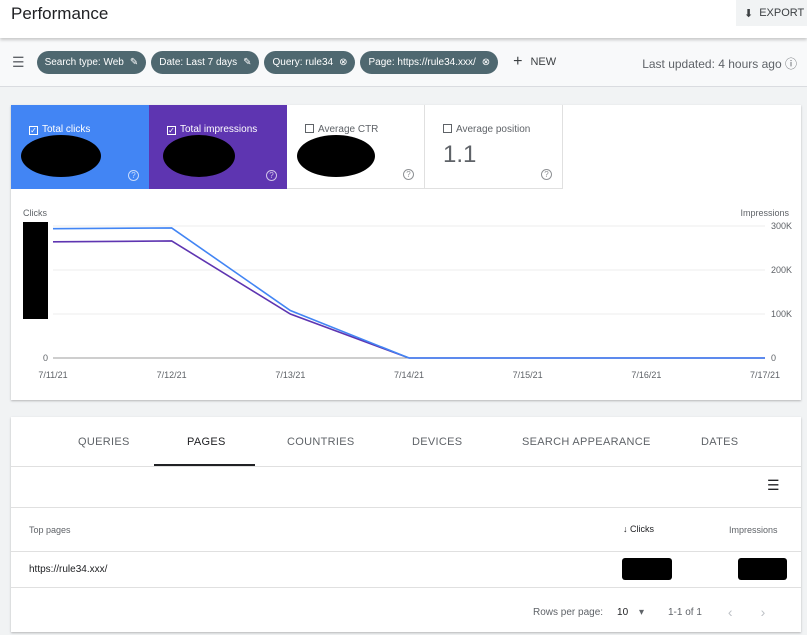 Image resolution: width=807 pixels, height=635 pixels. What do you see at coordinates (528, 375) in the screenshot?
I see `x-tick-label: 7/15/21` at bounding box center [528, 375].